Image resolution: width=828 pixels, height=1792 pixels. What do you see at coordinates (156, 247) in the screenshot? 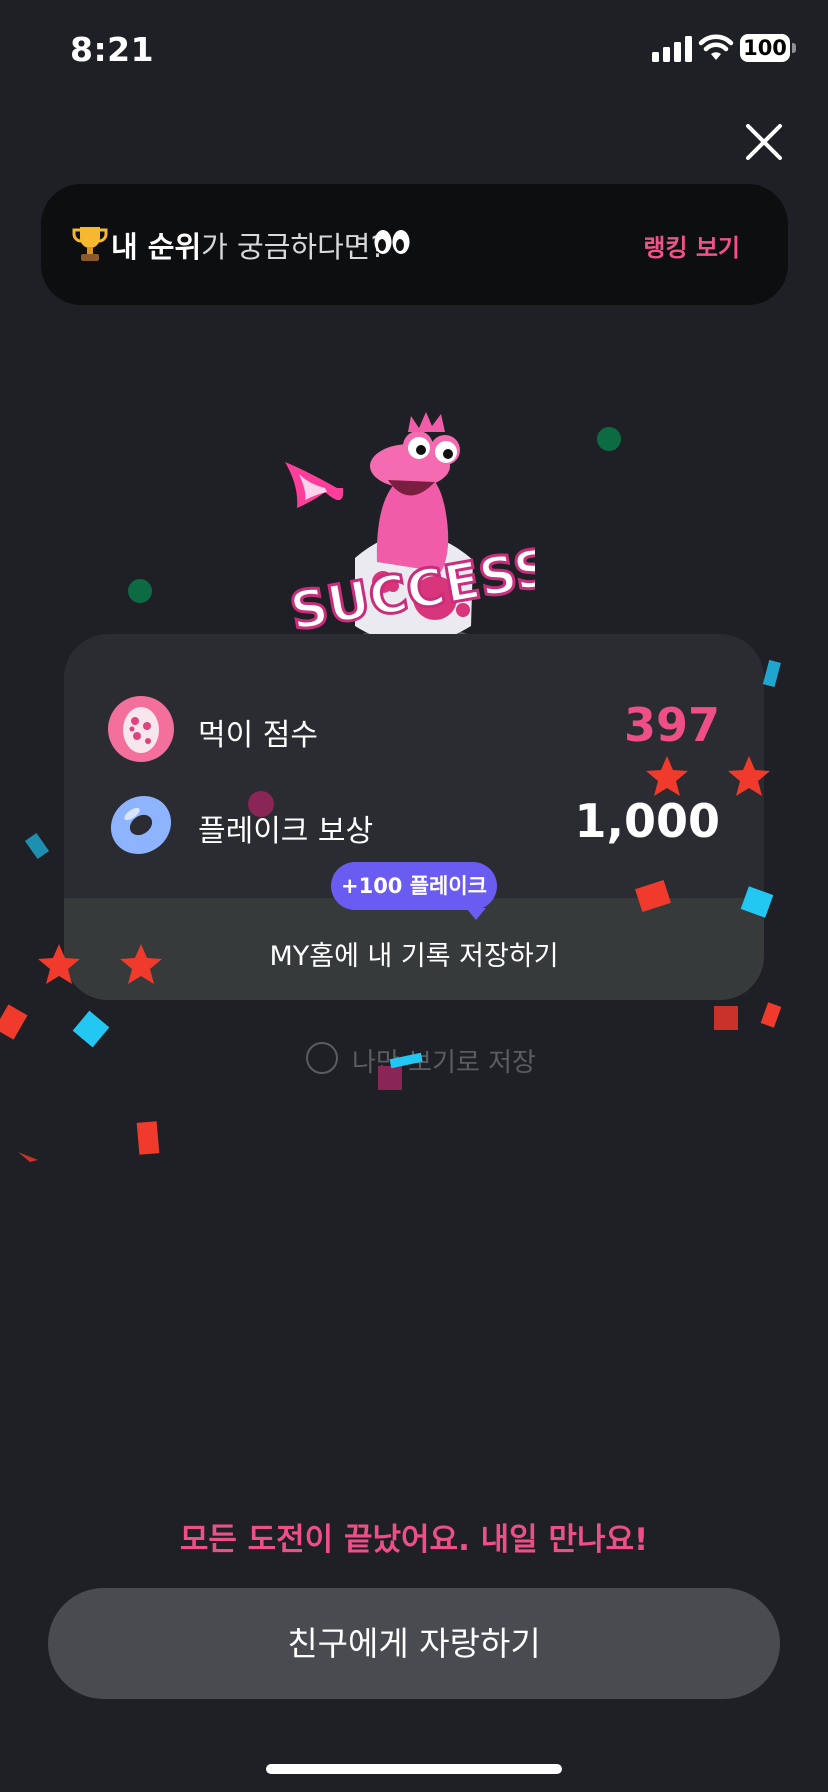
I see `ranking-prompt-bold: 내 순위` at bounding box center [156, 247].